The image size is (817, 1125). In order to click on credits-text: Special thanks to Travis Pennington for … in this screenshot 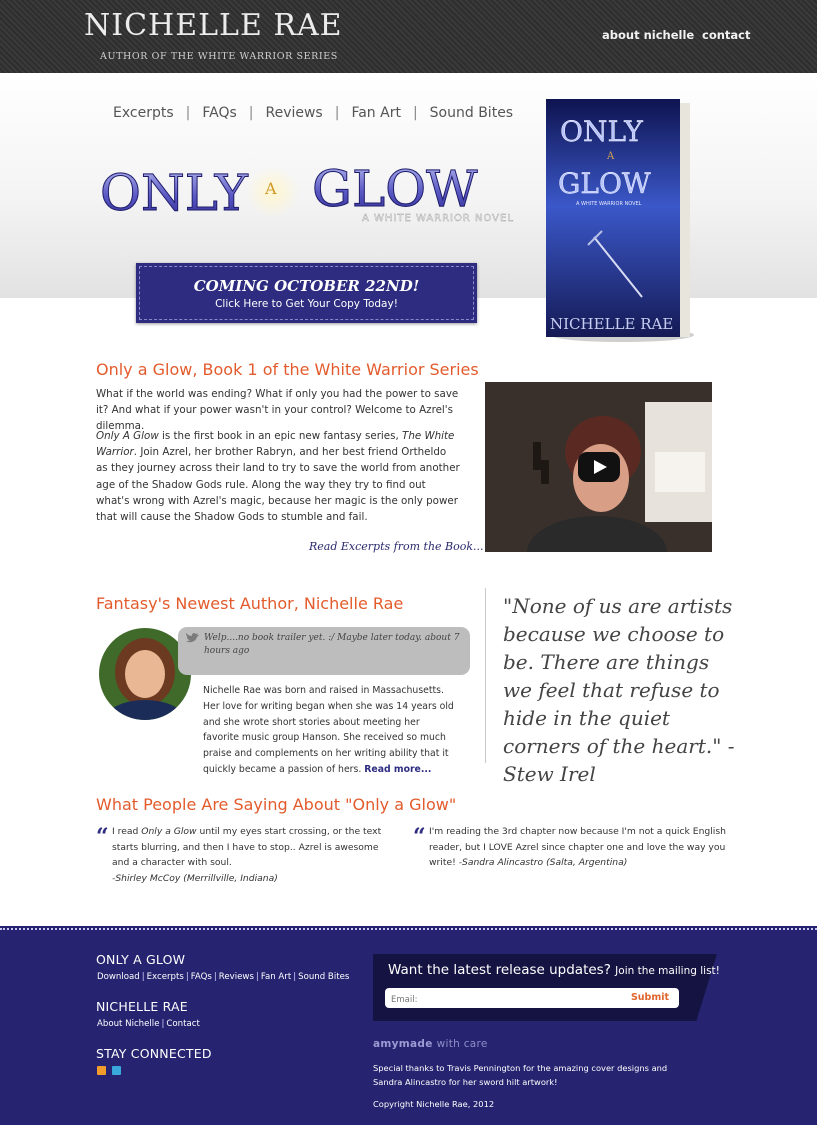, I will do `click(520, 1075)`.